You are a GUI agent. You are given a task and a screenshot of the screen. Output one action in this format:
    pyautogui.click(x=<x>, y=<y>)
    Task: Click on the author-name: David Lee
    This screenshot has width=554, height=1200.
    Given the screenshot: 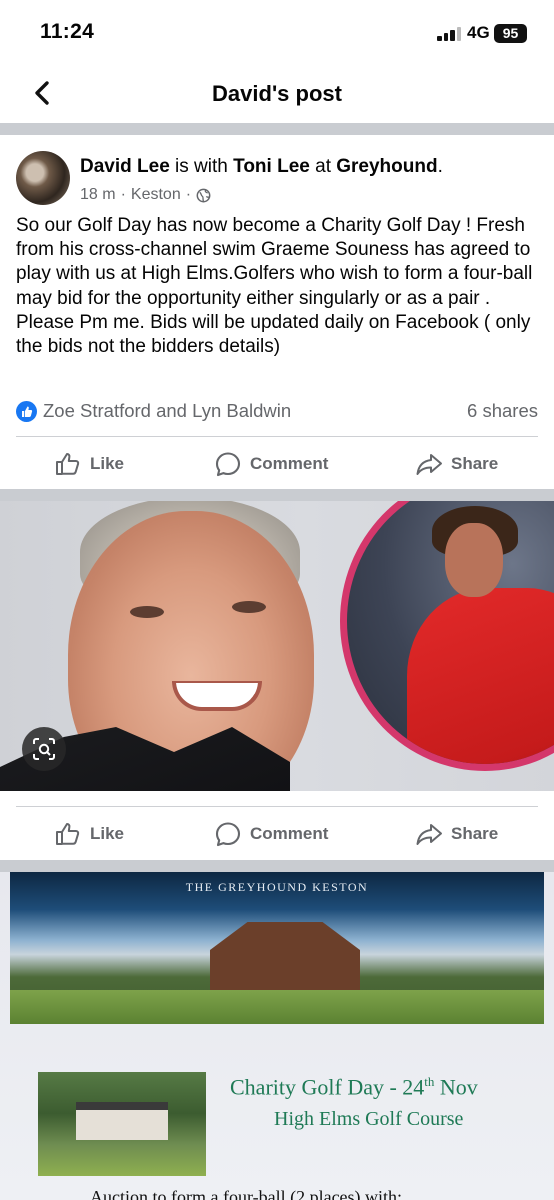 What is the action you would take?
    pyautogui.click(x=125, y=166)
    